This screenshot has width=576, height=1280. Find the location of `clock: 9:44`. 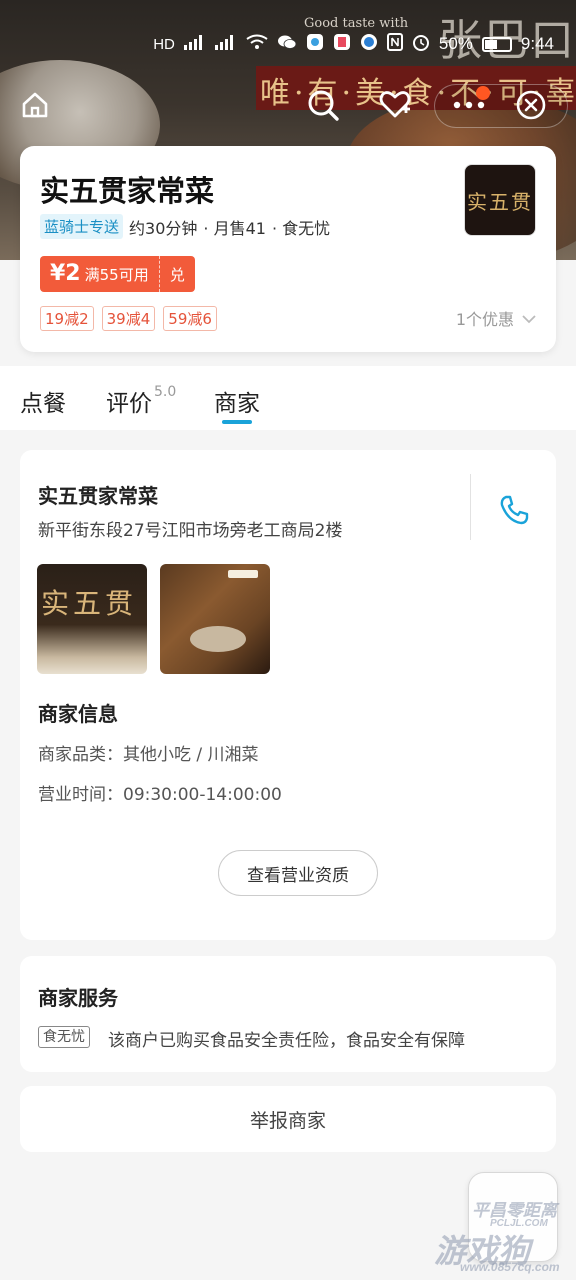

clock: 9:44 is located at coordinates (537, 43).